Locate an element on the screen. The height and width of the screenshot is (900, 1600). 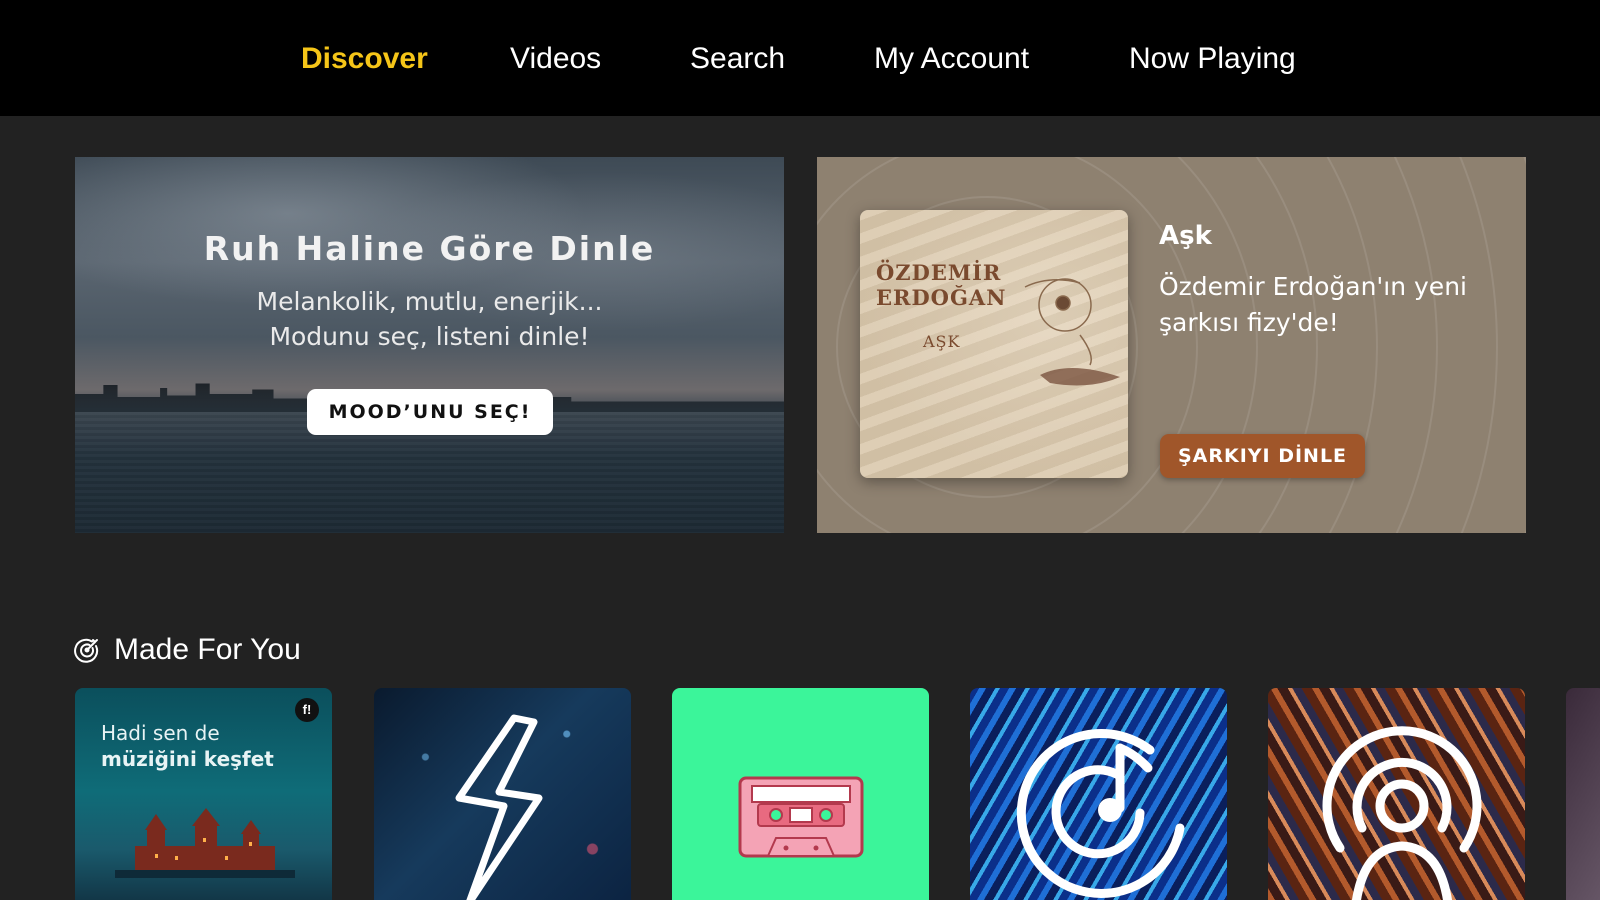
playlist-card-artist-radio is located at coordinates (1396, 794).